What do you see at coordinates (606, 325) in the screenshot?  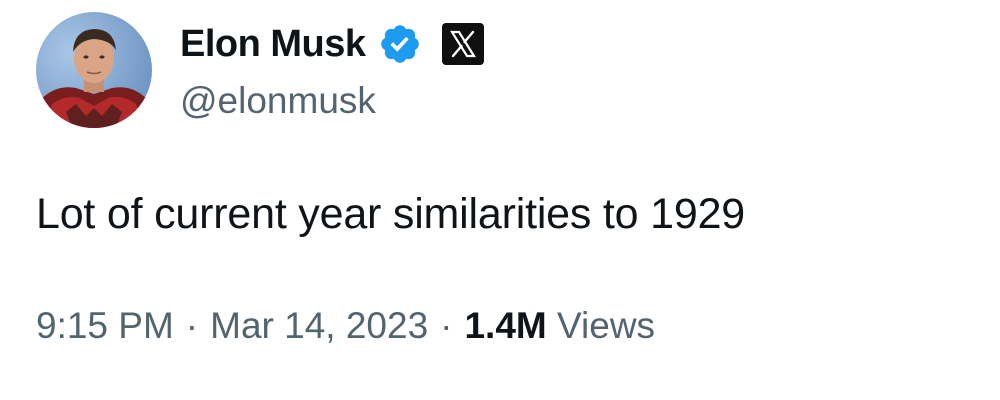 I see `views-label: Views` at bounding box center [606, 325].